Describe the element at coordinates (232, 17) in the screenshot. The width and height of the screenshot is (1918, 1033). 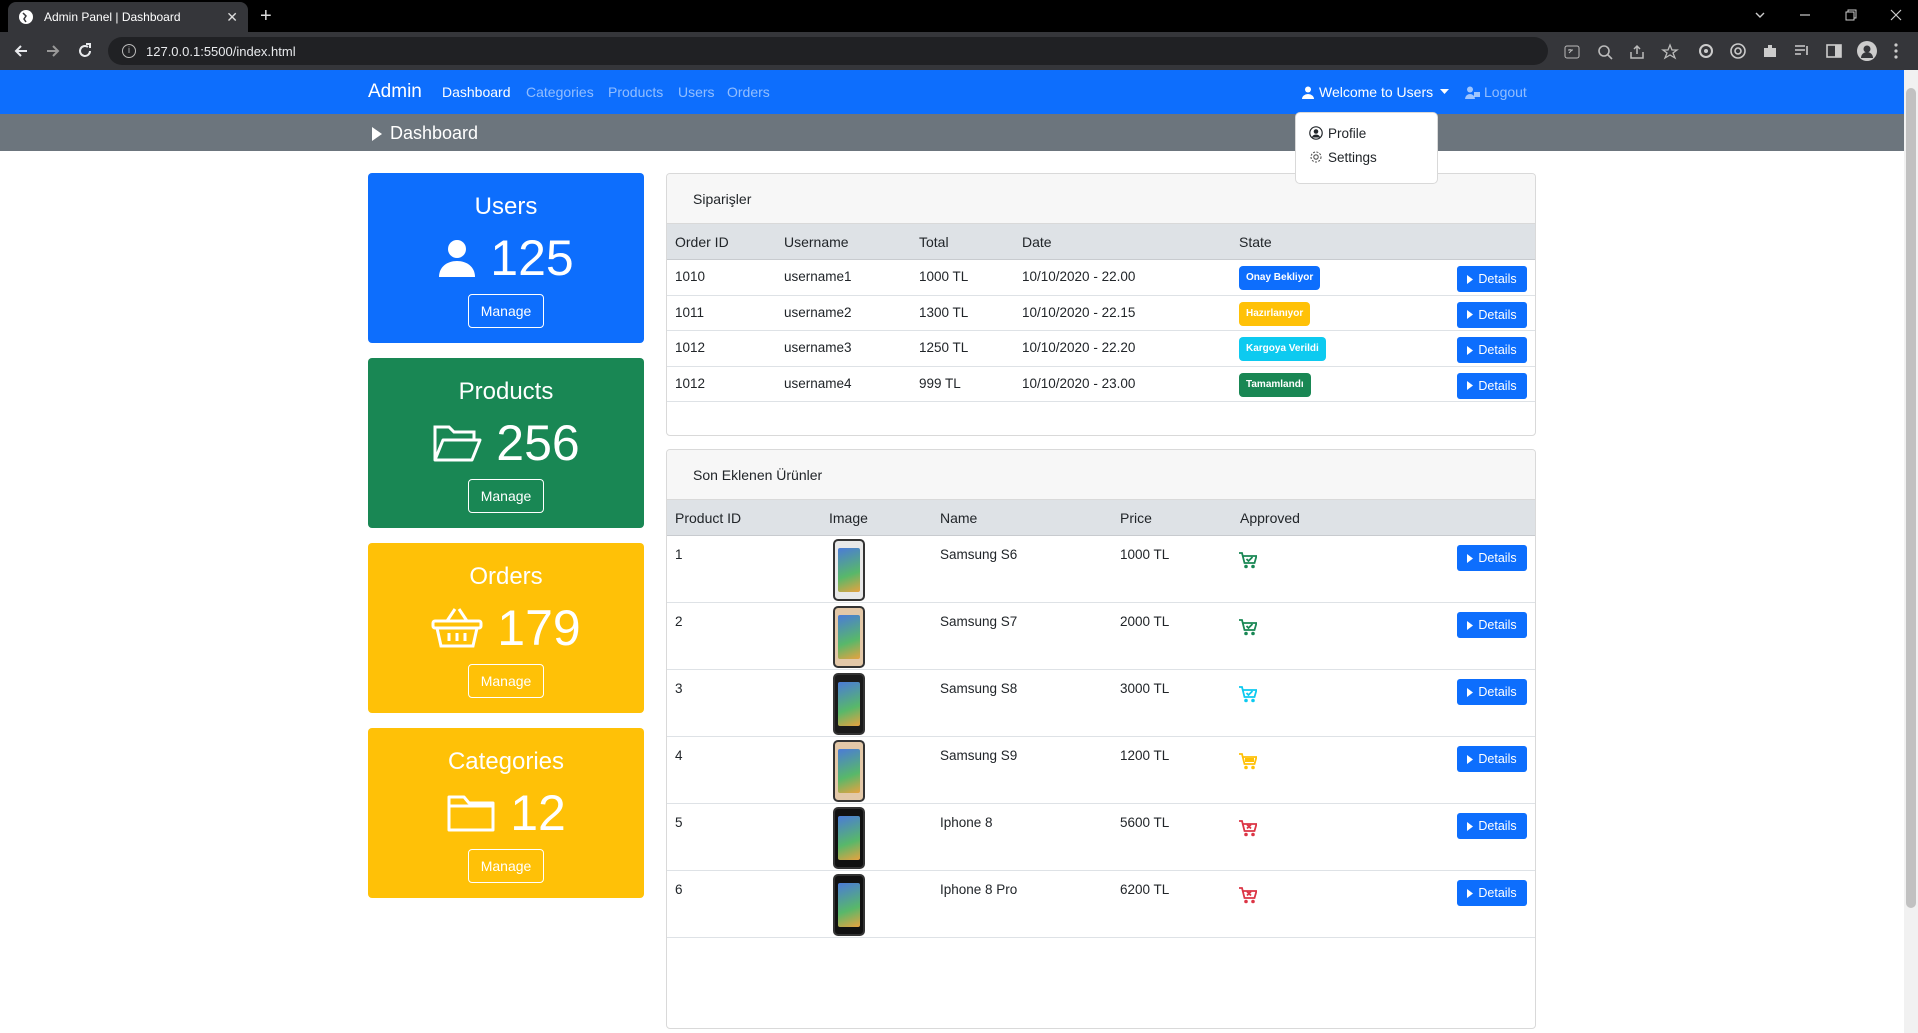
I see `tab-close-icon: ✕` at that location.